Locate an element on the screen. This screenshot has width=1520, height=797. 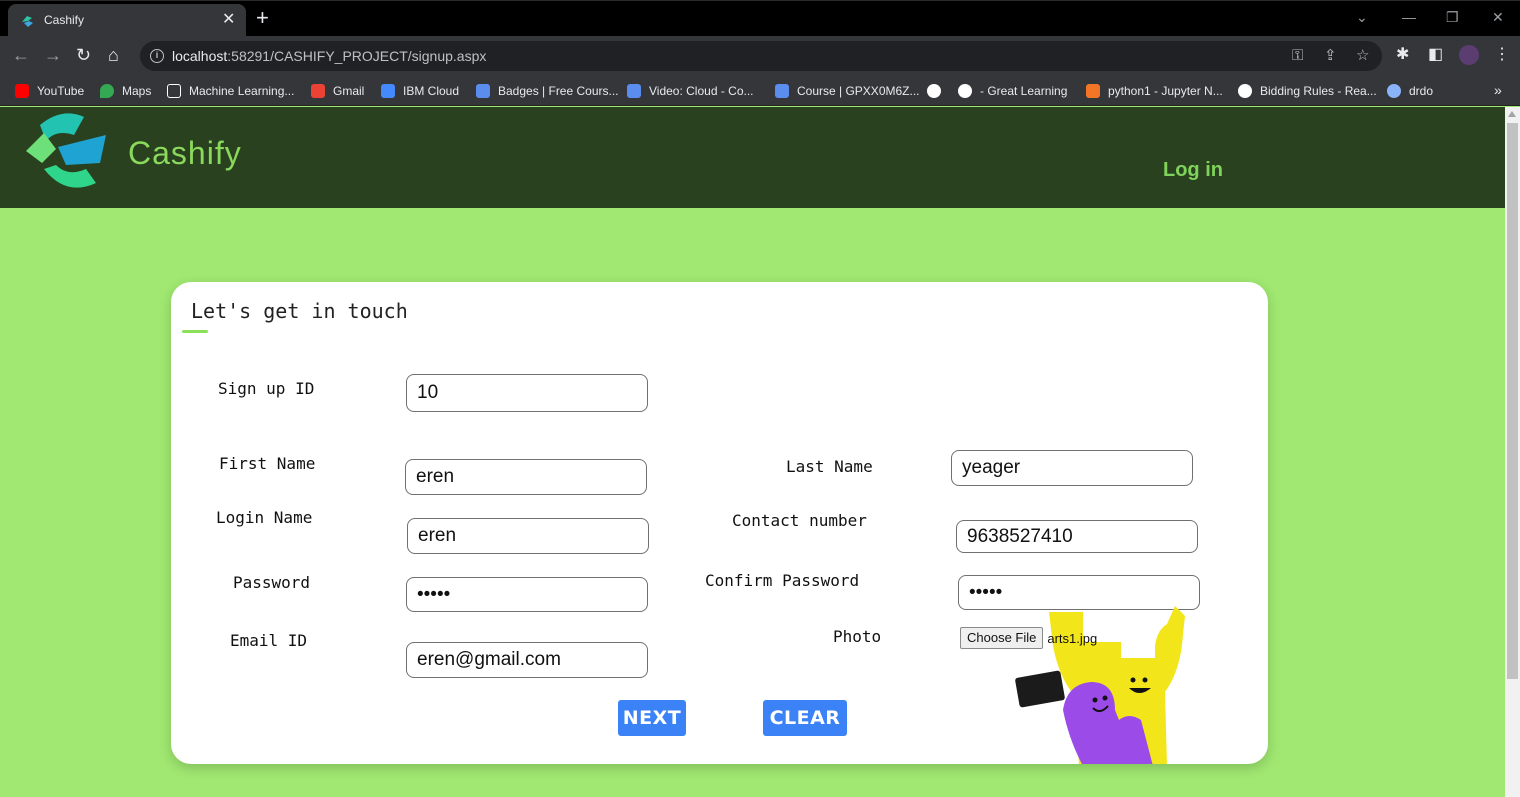
password-label: Password is located at coordinates (272, 582).